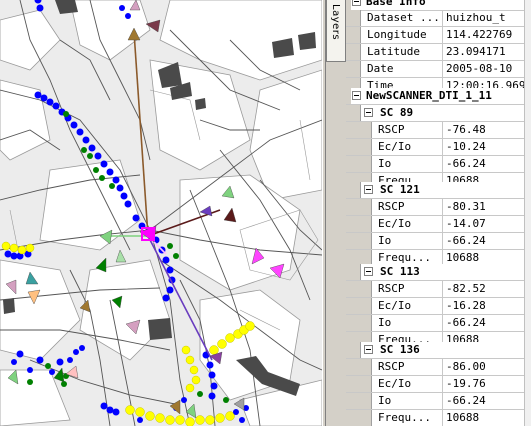 This screenshot has width=531, height=426. I want to click on property-row: RSCP -80.31, so click(438, 207).